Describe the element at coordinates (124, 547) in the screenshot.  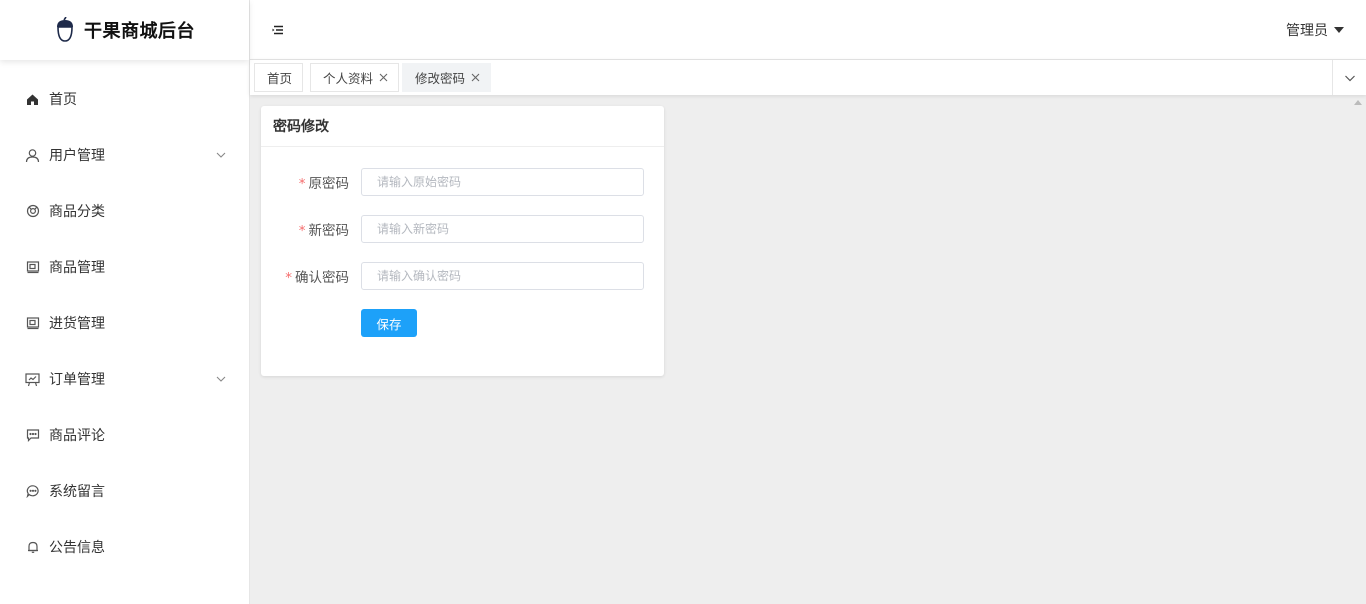
I see `sidebar-item-announcements: 公告信息` at that location.